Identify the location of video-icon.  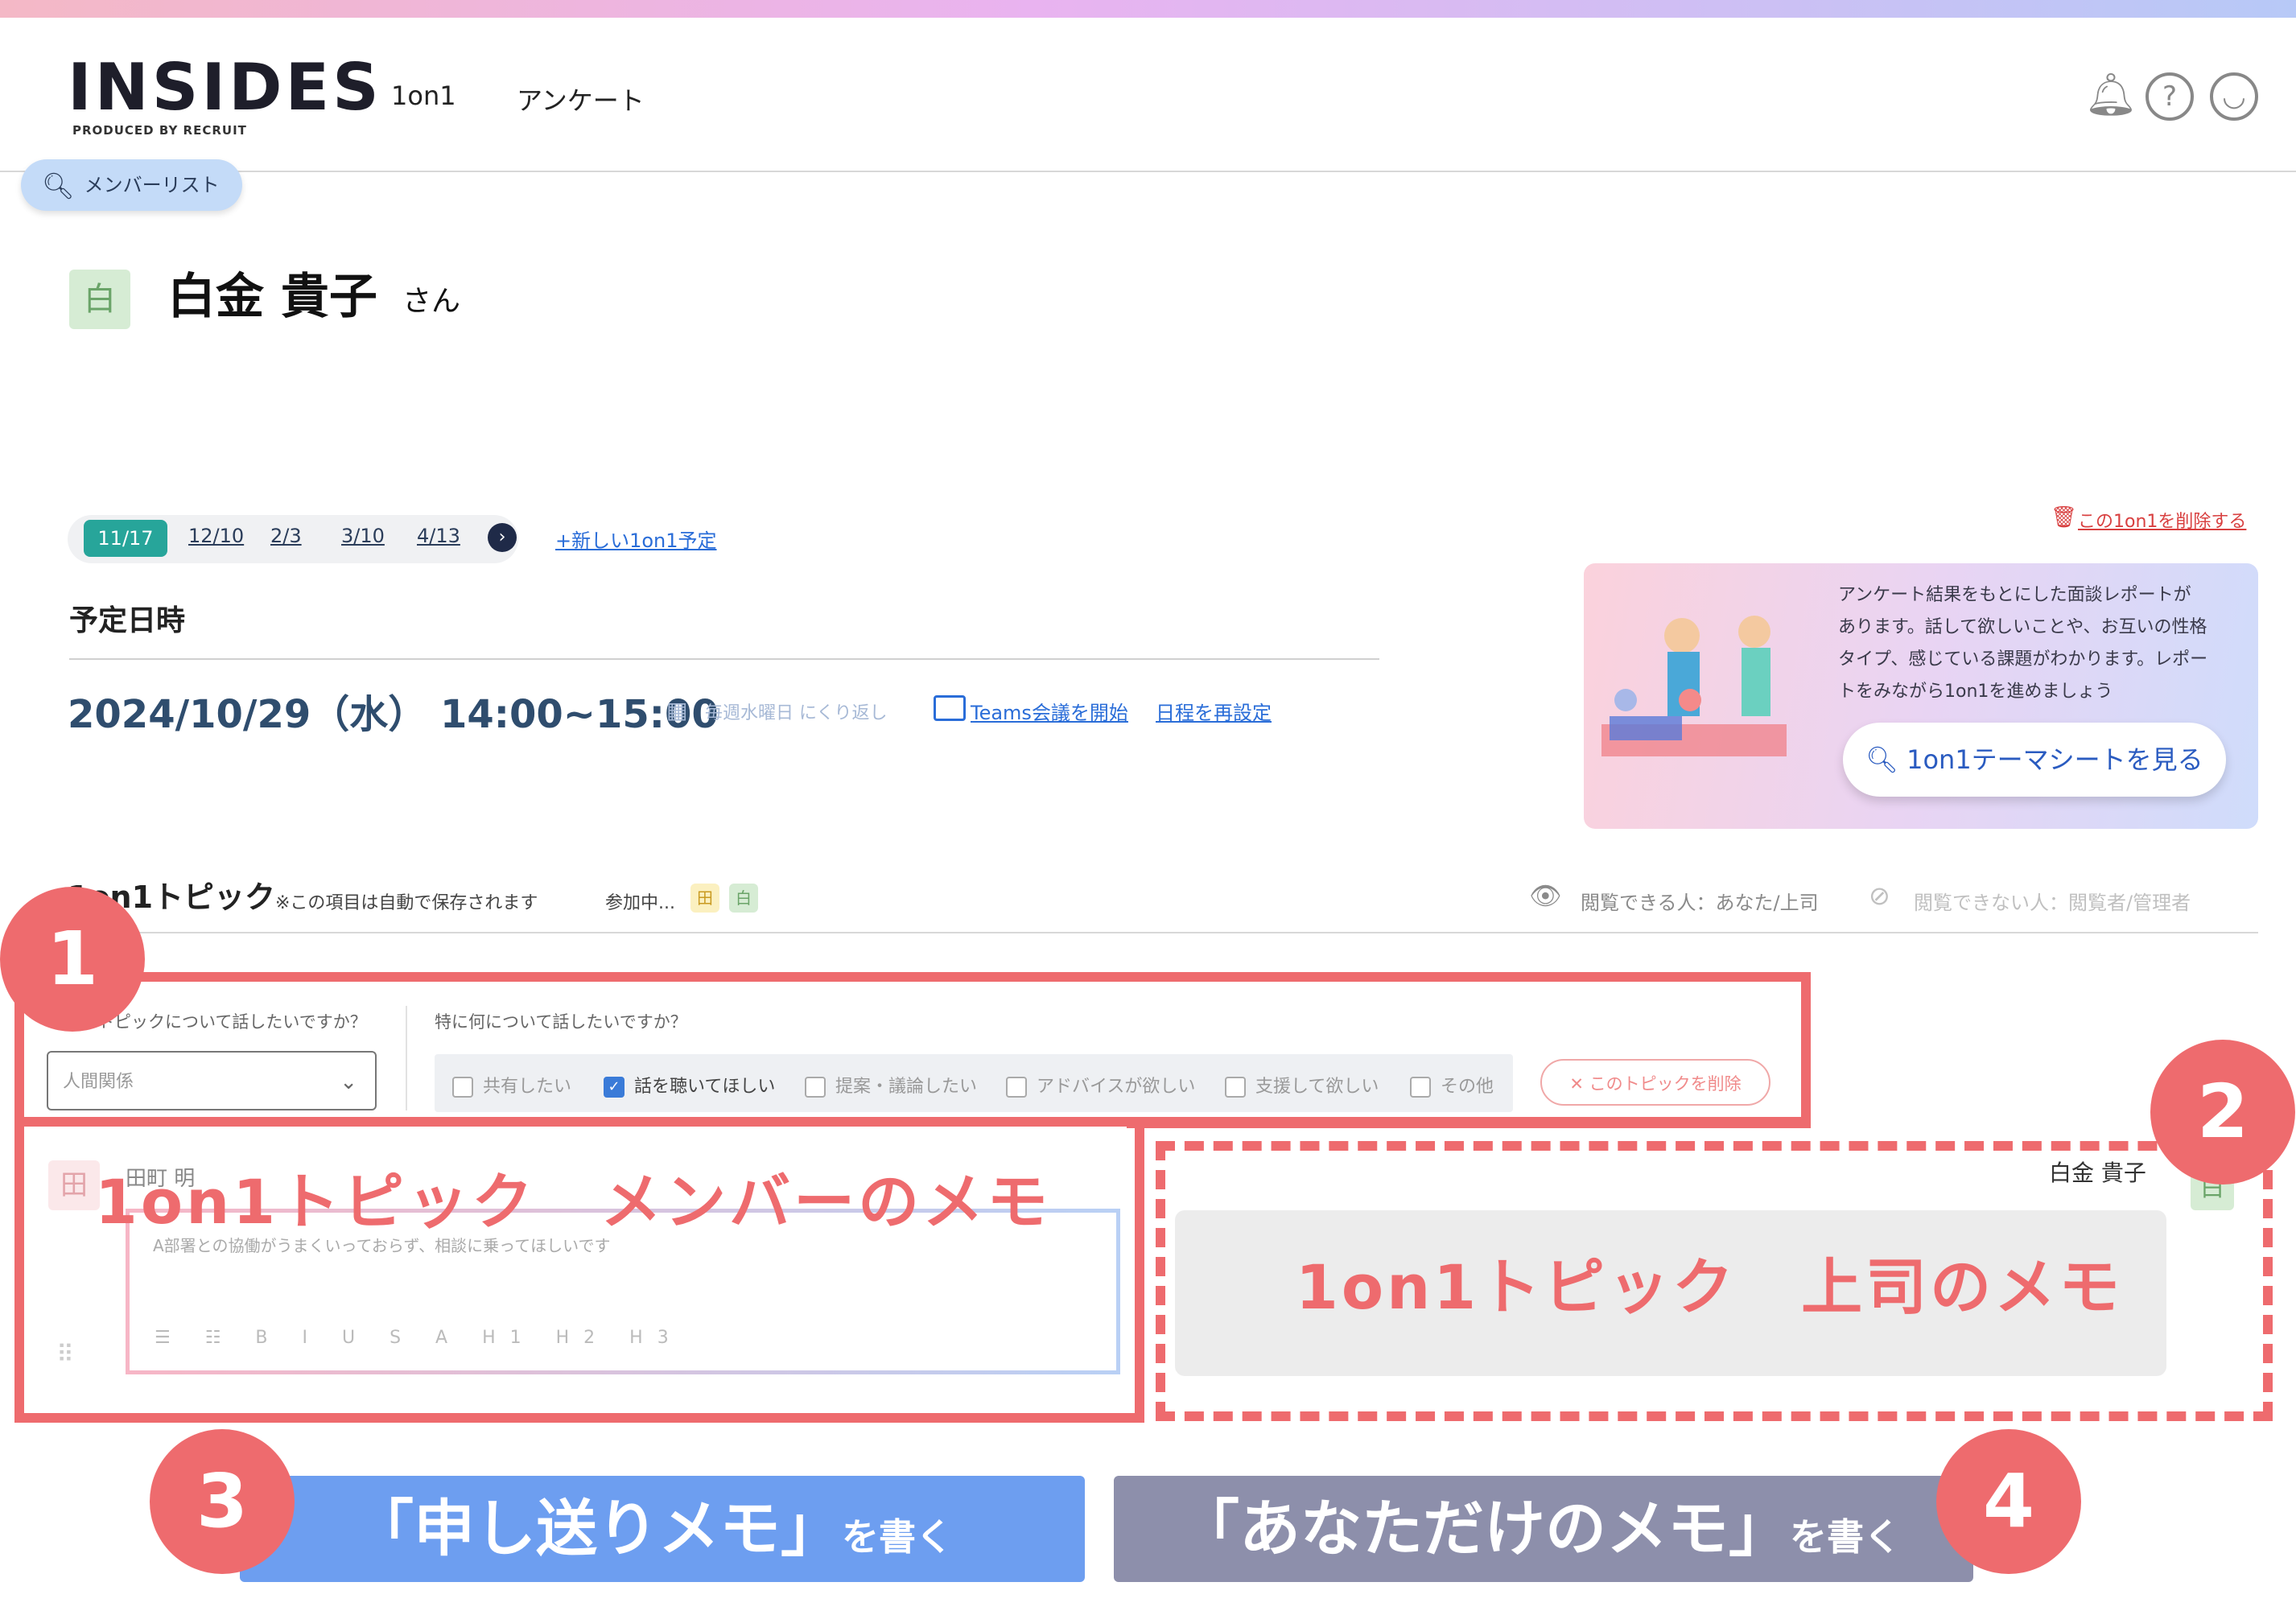
(950, 708).